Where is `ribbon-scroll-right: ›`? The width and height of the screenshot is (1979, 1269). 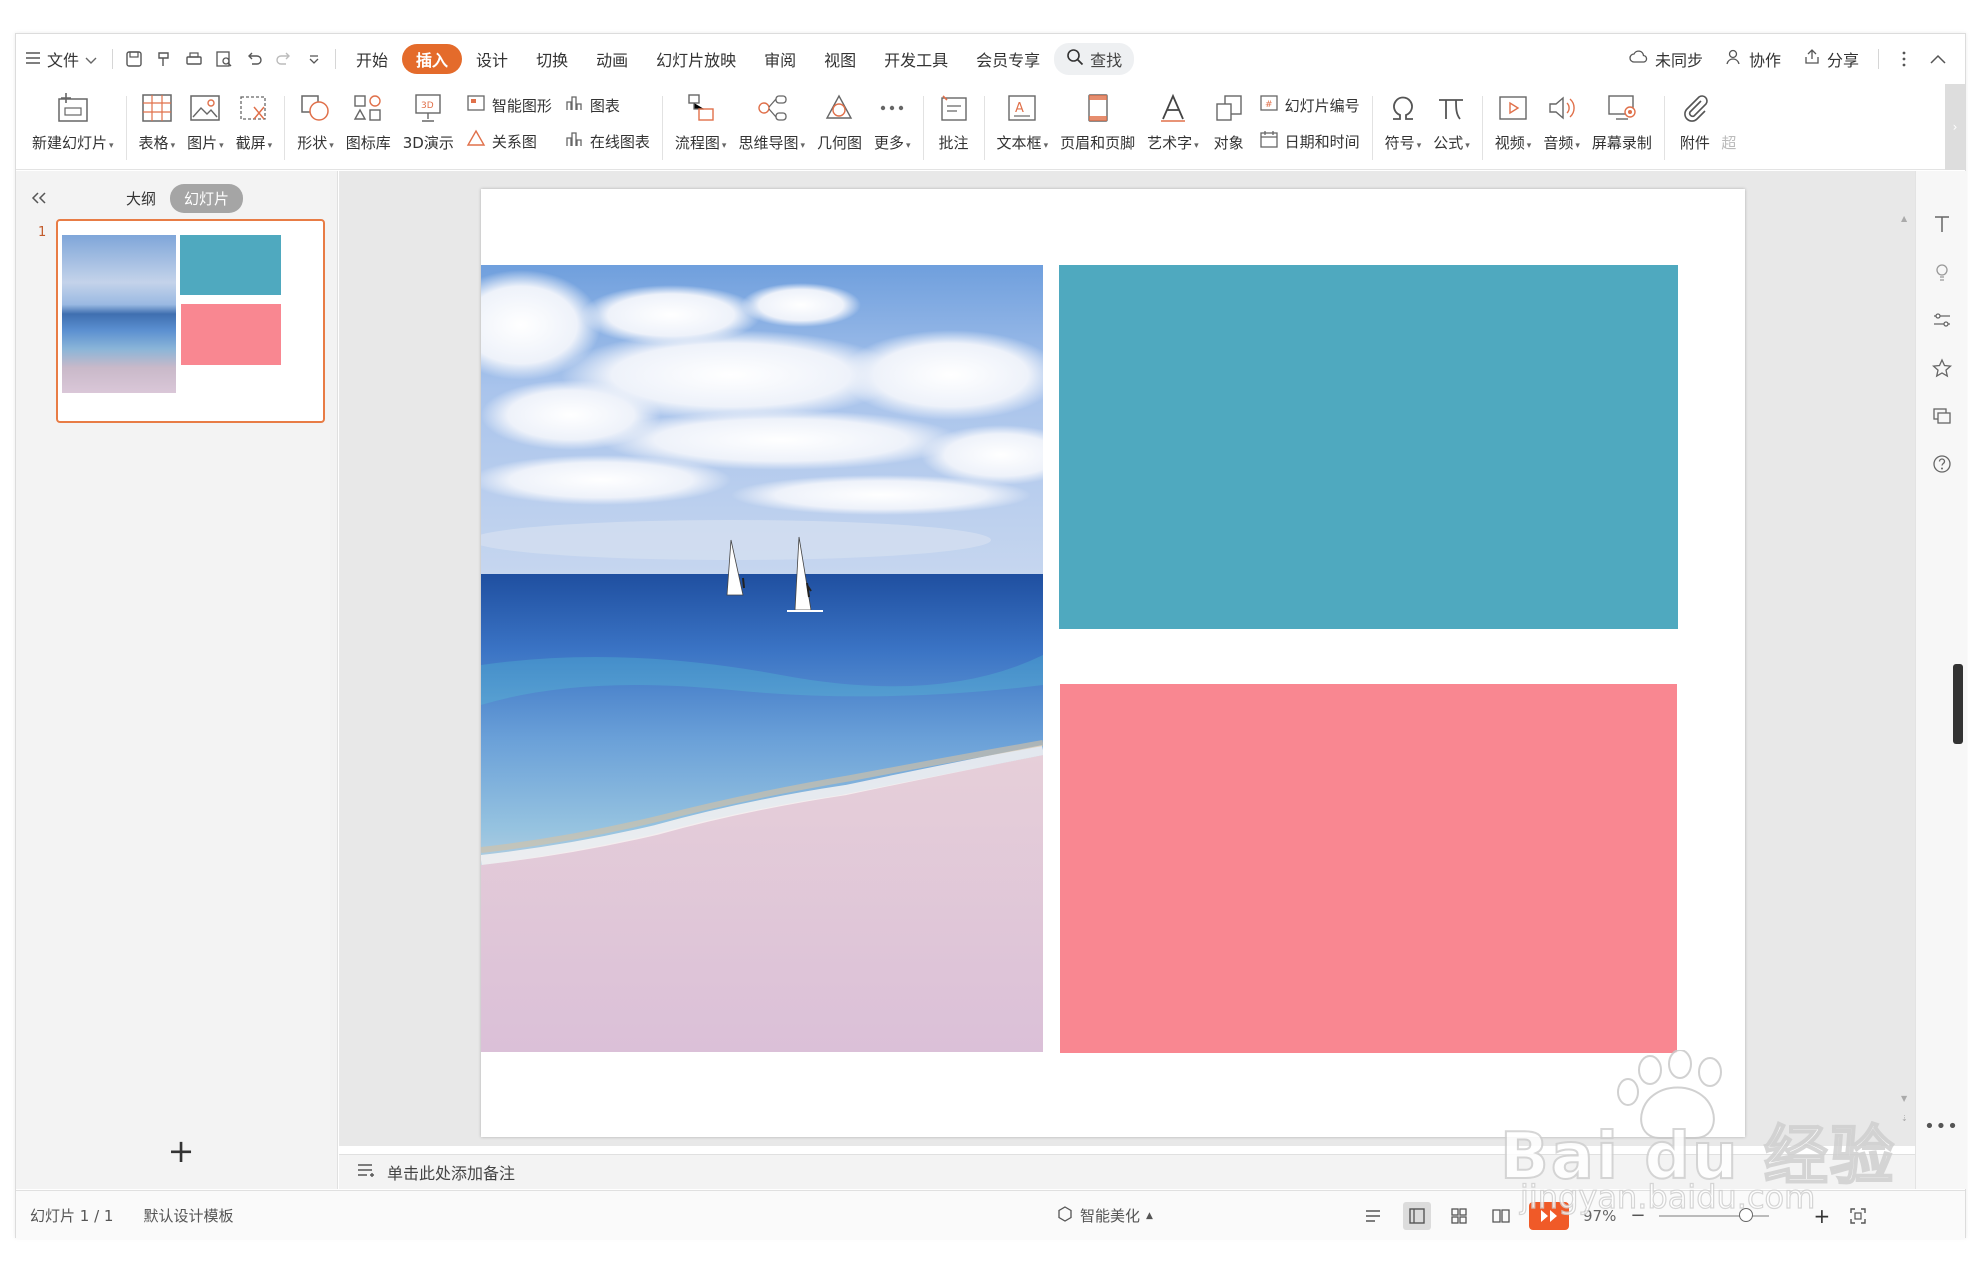
ribbon-scroll-right: › is located at coordinates (1955, 127).